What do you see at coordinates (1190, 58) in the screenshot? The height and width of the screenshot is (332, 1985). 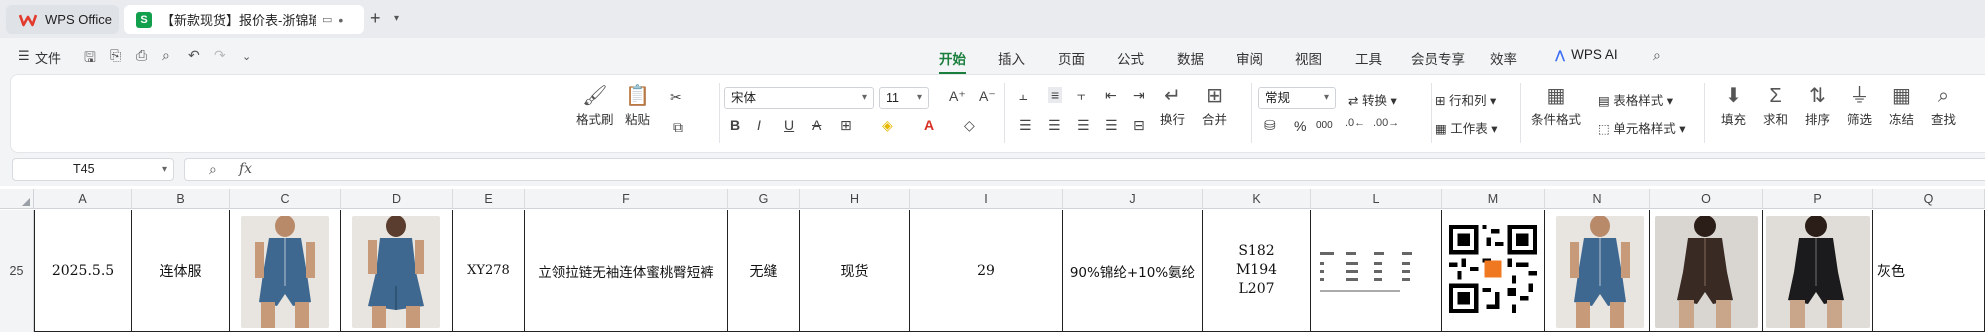 I see `tab-data: 数据` at bounding box center [1190, 58].